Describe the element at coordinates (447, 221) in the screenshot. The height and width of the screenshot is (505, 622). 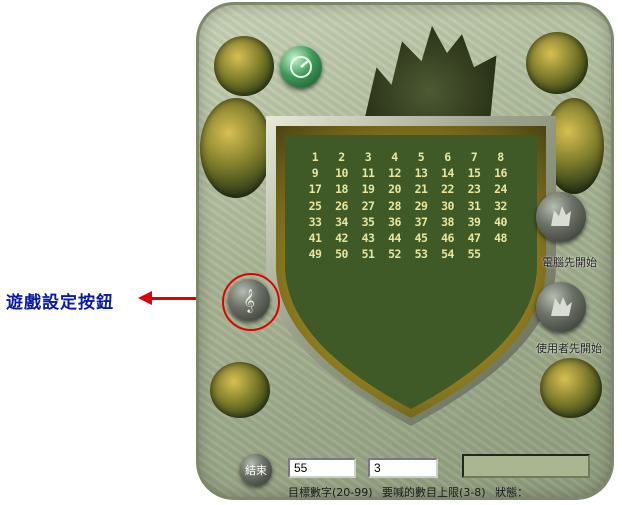
I see `board-number: 38` at that location.